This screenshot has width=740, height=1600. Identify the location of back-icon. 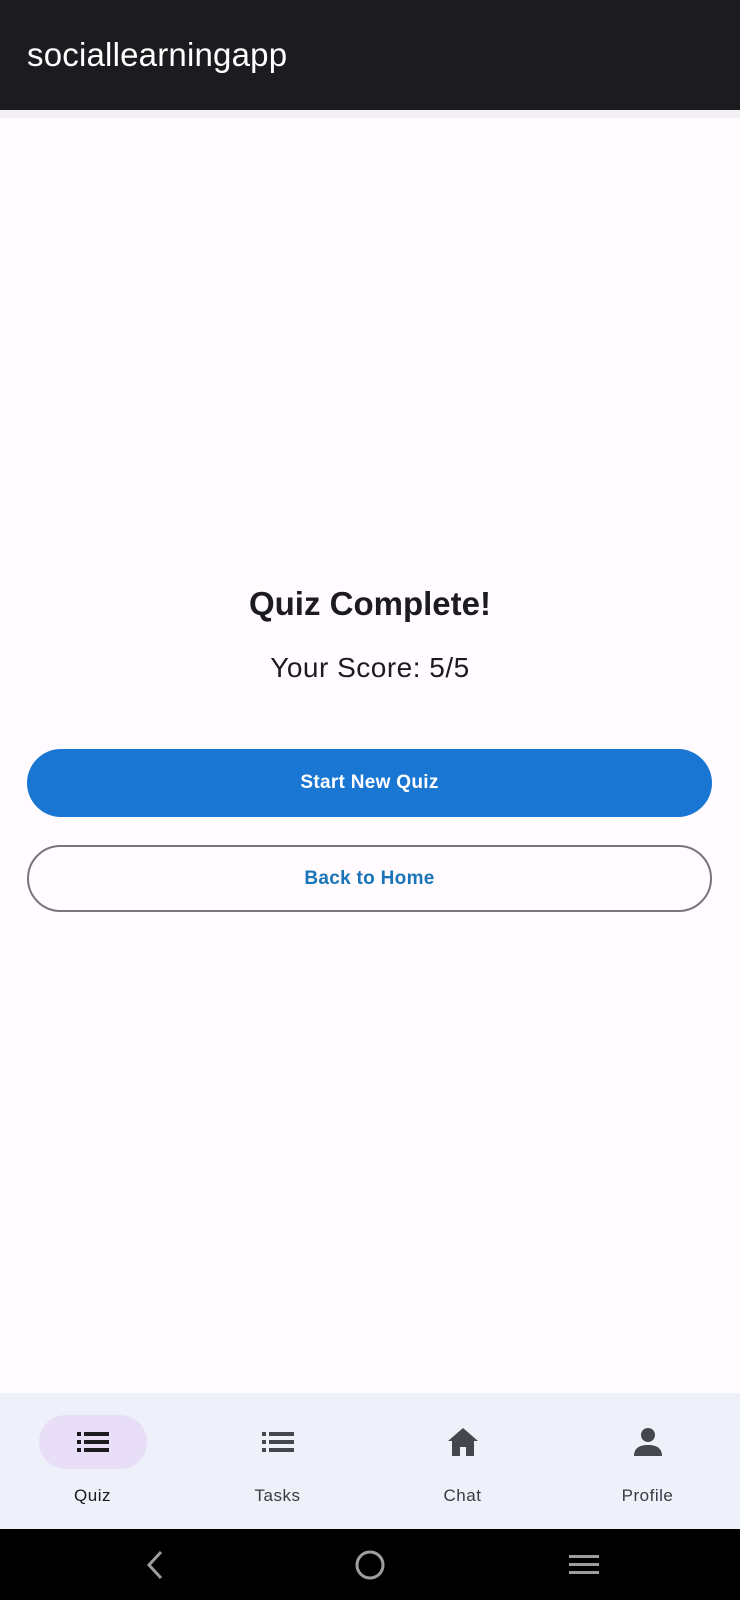
(154, 1564).